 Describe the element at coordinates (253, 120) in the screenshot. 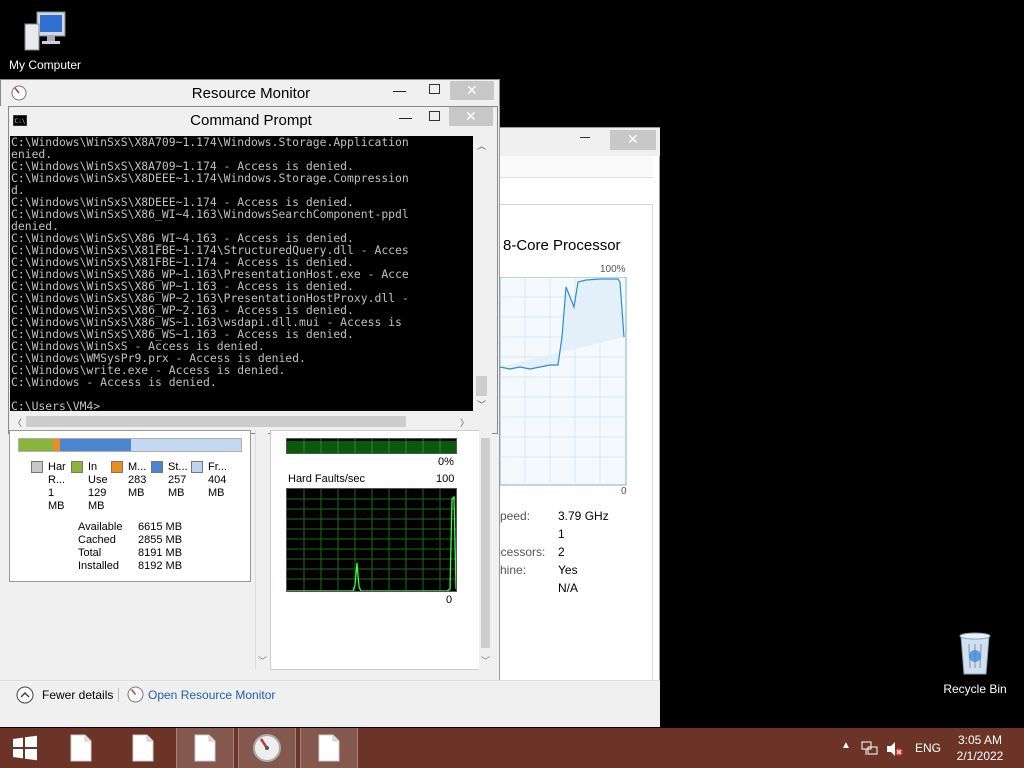

I see `command-prompt-titlebar: C:\ Command Prompt — ✕` at that location.